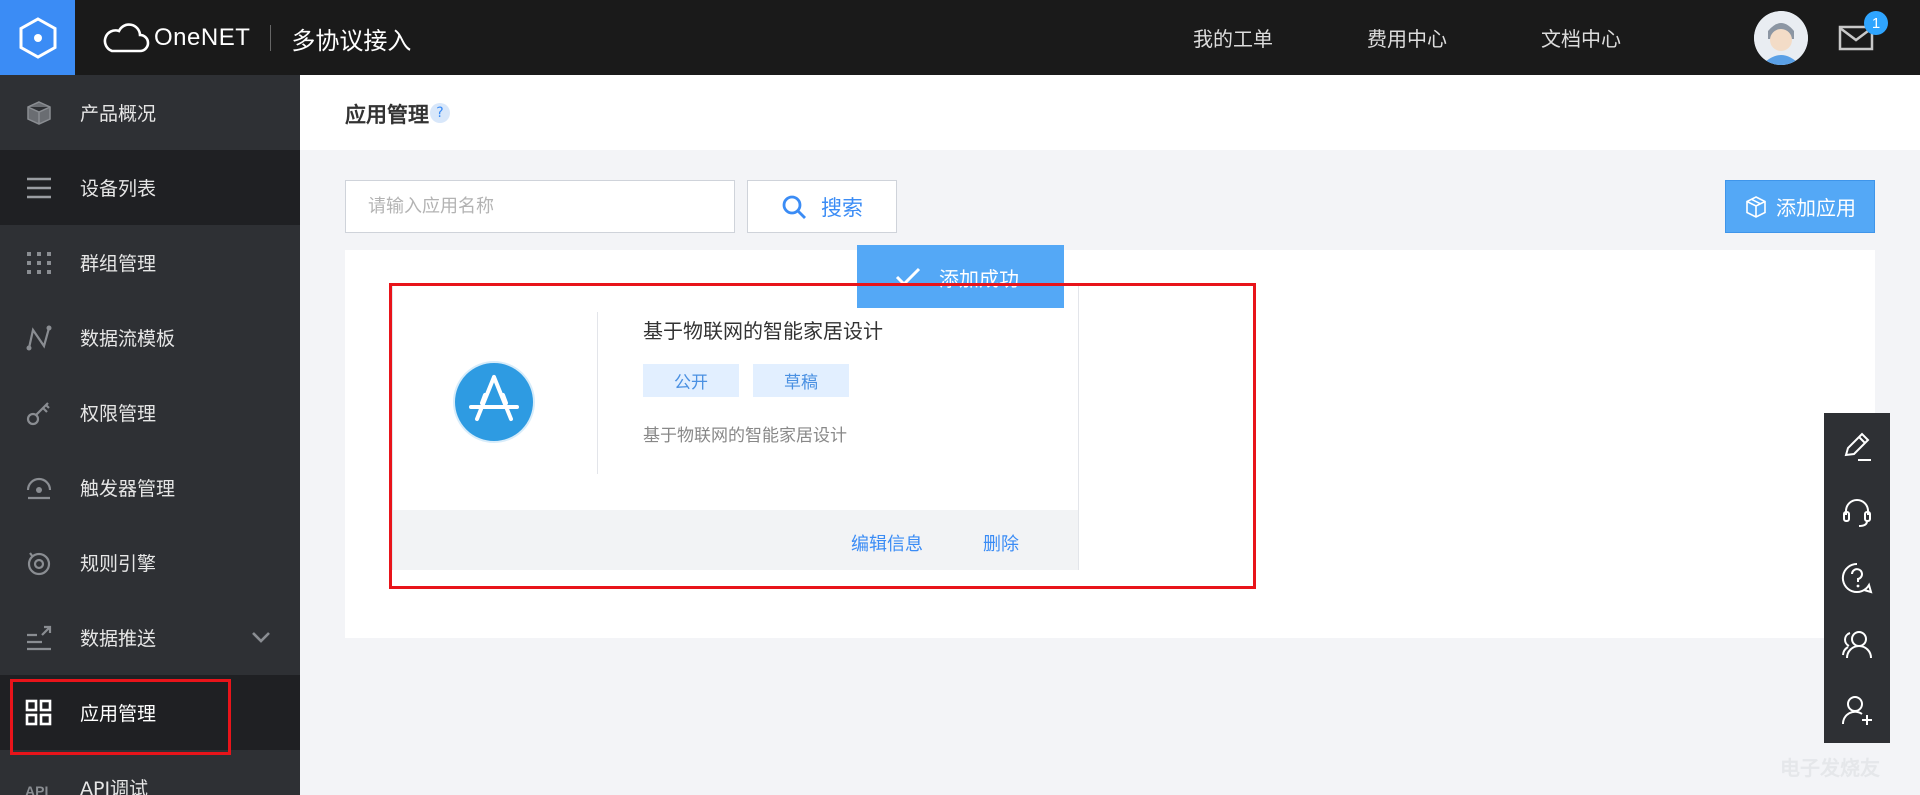 This screenshot has width=1920, height=795. I want to click on community-icon, so click(1857, 645).